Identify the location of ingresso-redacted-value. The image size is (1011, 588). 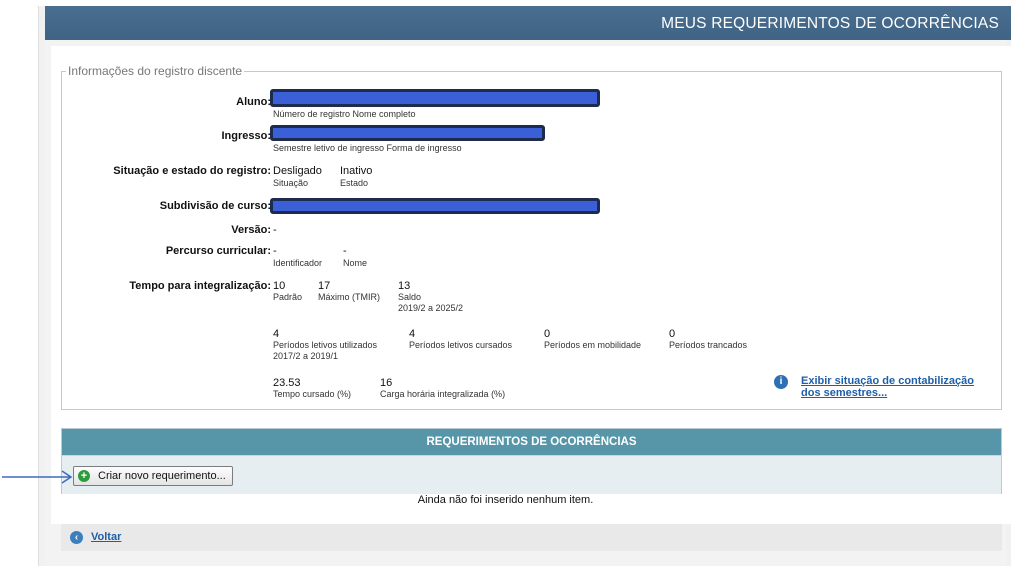
(407, 133).